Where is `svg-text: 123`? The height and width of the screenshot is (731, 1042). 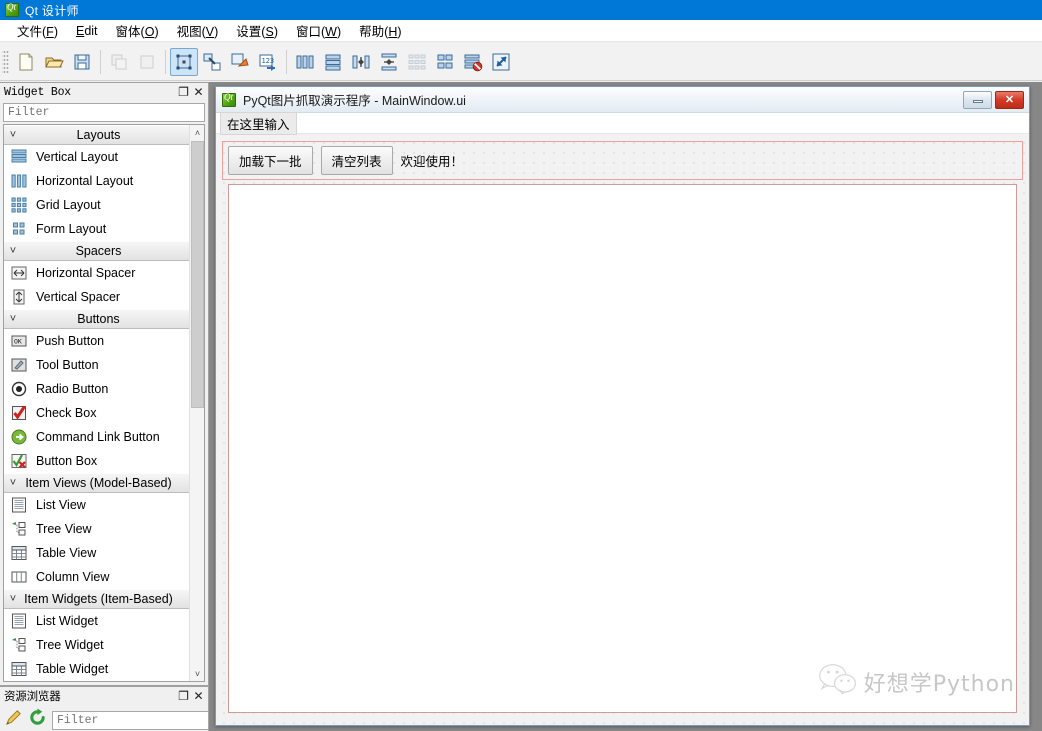
svg-text: 123 is located at coordinates (268, 61).